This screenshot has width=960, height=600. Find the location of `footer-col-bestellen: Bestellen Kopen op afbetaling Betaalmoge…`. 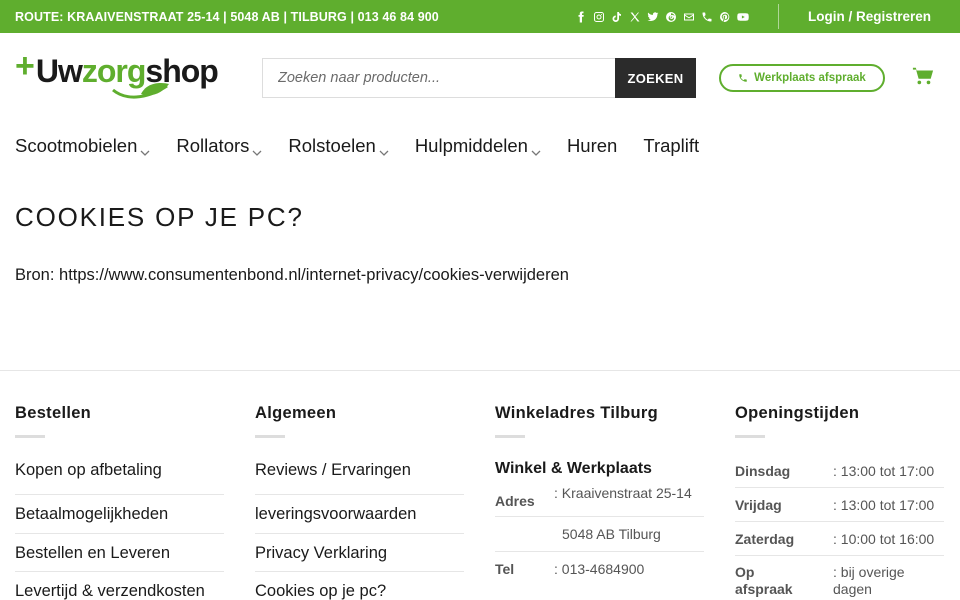

footer-col-bestellen: Bestellen Kopen op afbetaling Betaalmoge… is located at coordinates (119, 502).